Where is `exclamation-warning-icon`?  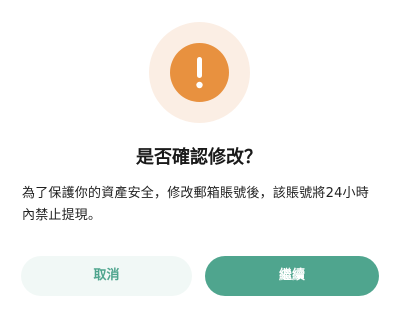 exclamation-warning-icon is located at coordinates (199, 72).